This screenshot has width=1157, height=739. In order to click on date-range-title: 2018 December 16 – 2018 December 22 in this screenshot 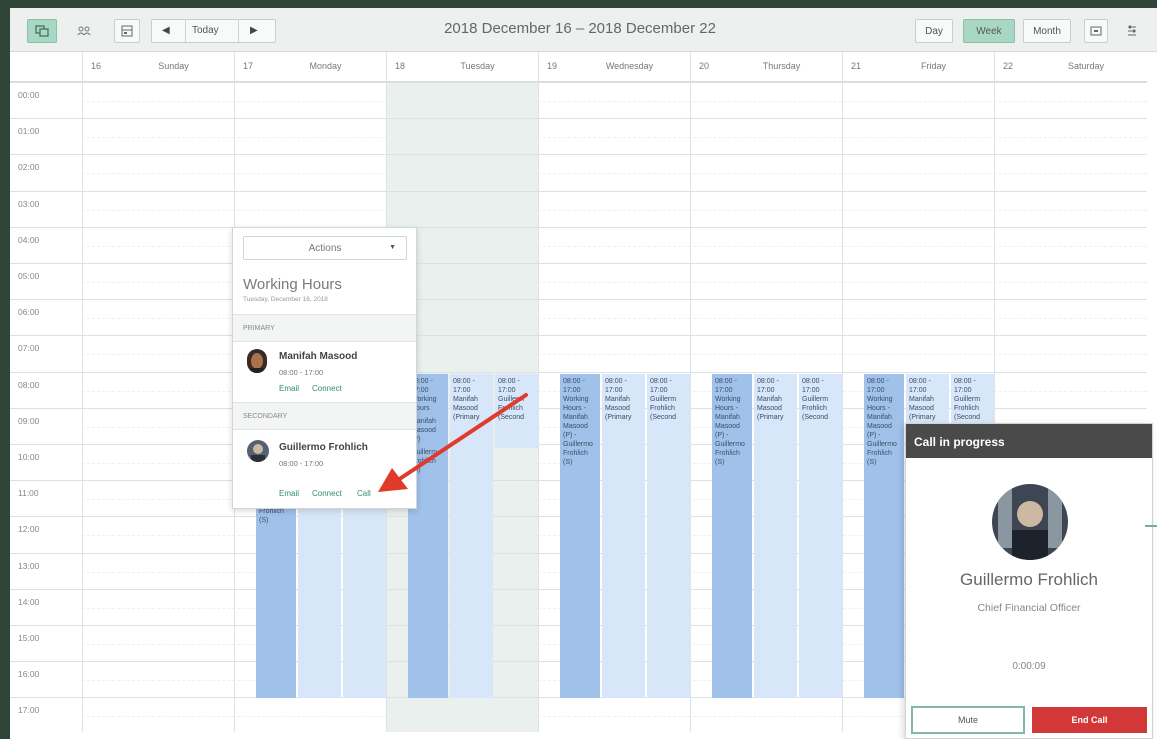, I will do `click(580, 28)`.